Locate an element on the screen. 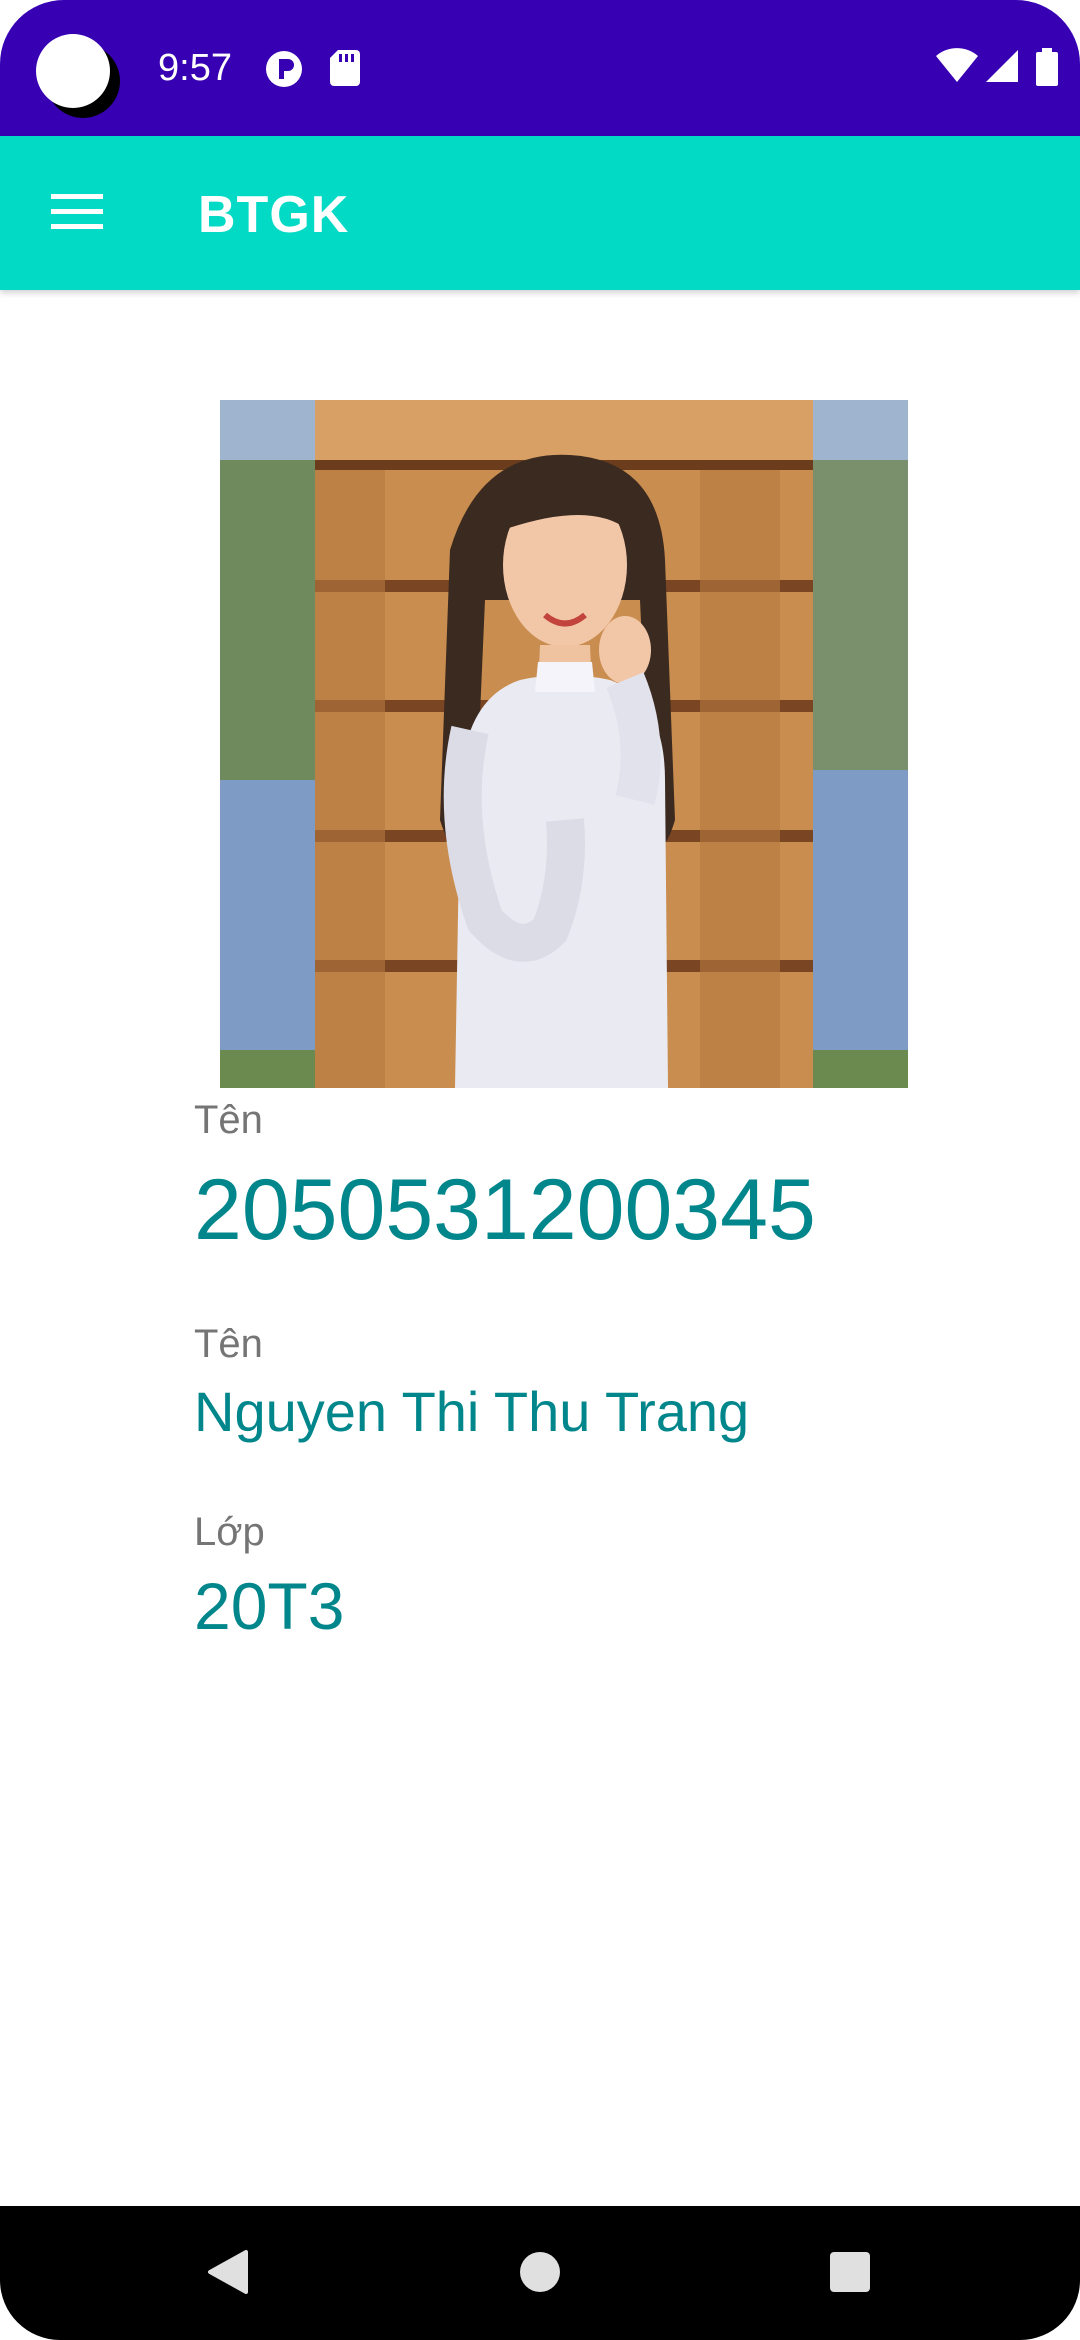 The width and height of the screenshot is (1080, 2340). menu-button is located at coordinates (77, 214).